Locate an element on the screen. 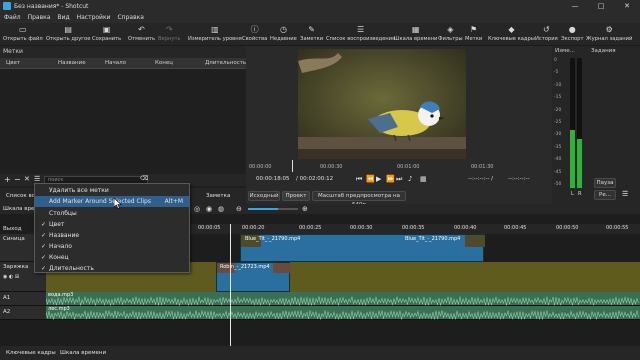  scrub-icon: ◉ is located at coordinates (209, 209).